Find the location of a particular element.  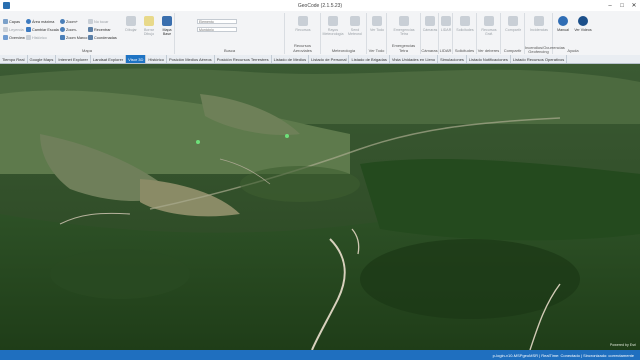

group-emergencias-tetra: Emergencias Tetra Emergencias Tetra is located at coordinates (404, 33).